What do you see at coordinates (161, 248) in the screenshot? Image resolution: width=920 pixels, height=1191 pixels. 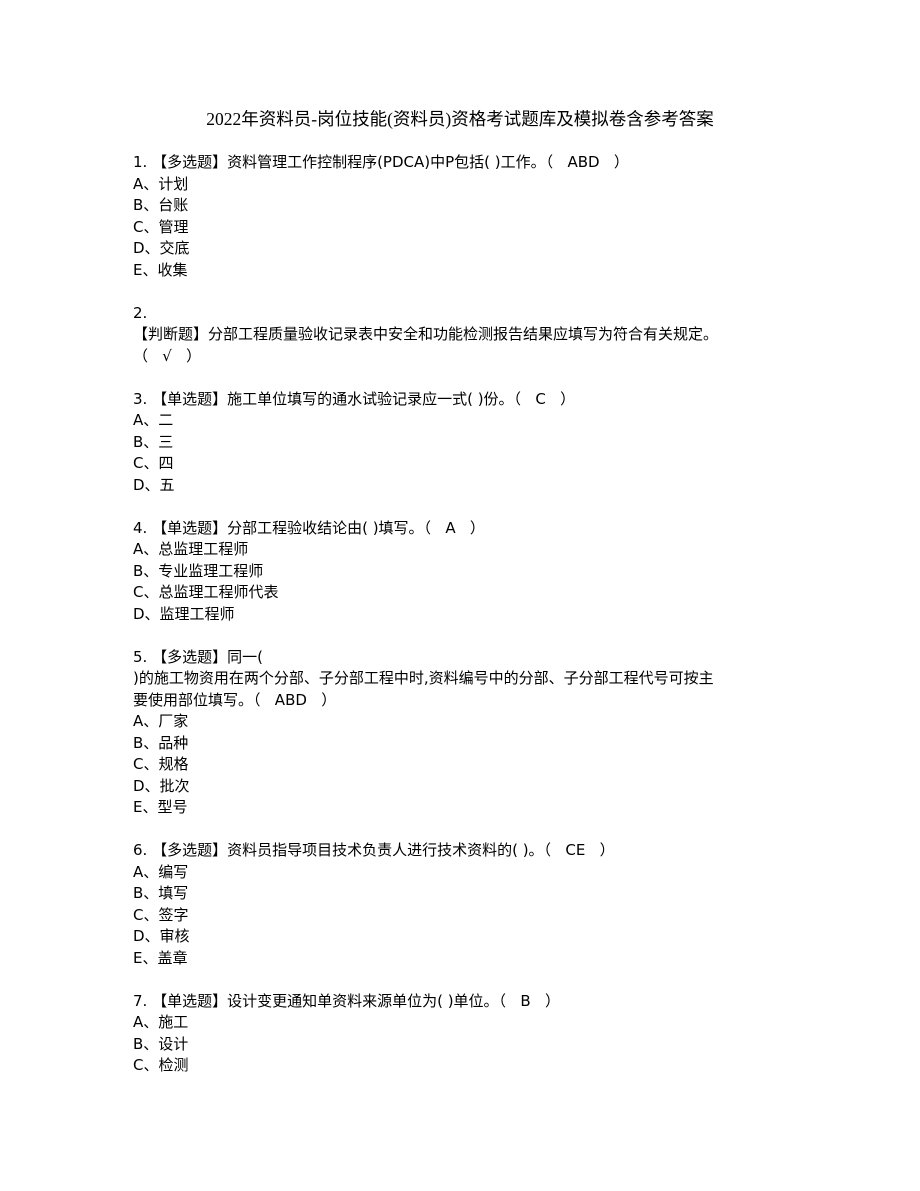 I see `question-option: D、交底` at bounding box center [161, 248].